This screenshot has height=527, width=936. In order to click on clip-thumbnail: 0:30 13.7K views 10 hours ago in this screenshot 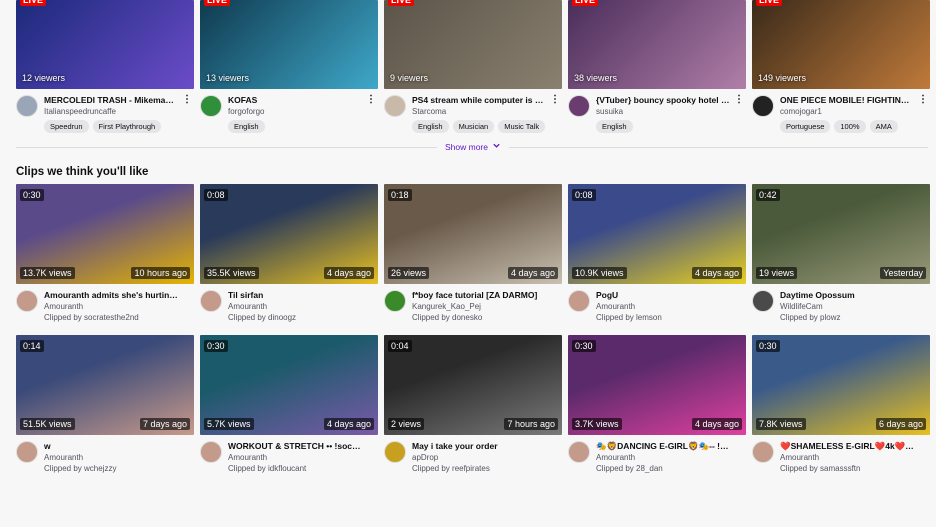, I will do `click(105, 234)`.